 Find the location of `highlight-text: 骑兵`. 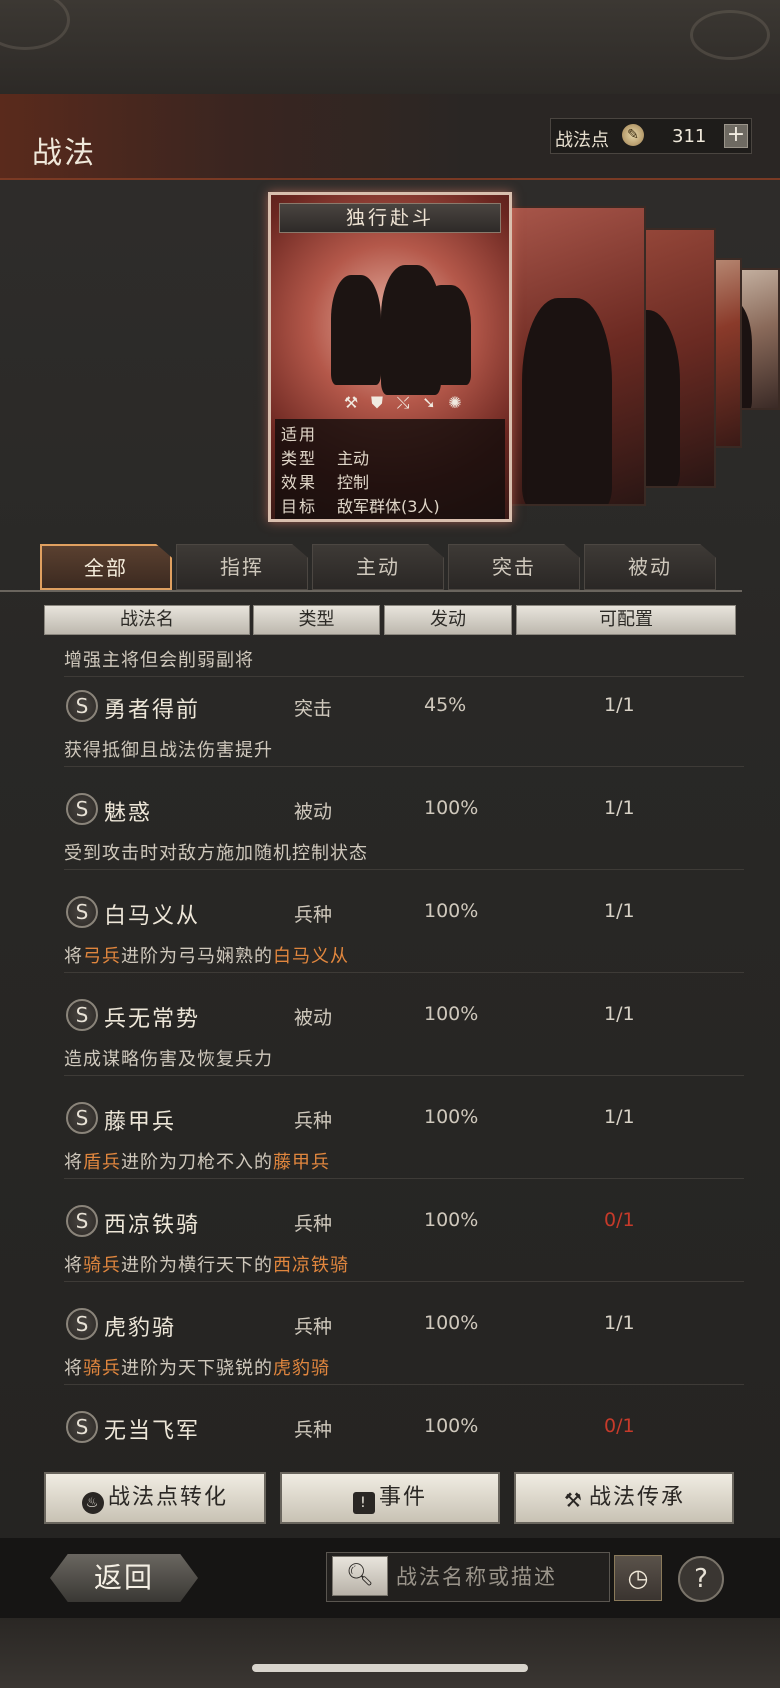

highlight-text: 骑兵 is located at coordinates (102, 1265).